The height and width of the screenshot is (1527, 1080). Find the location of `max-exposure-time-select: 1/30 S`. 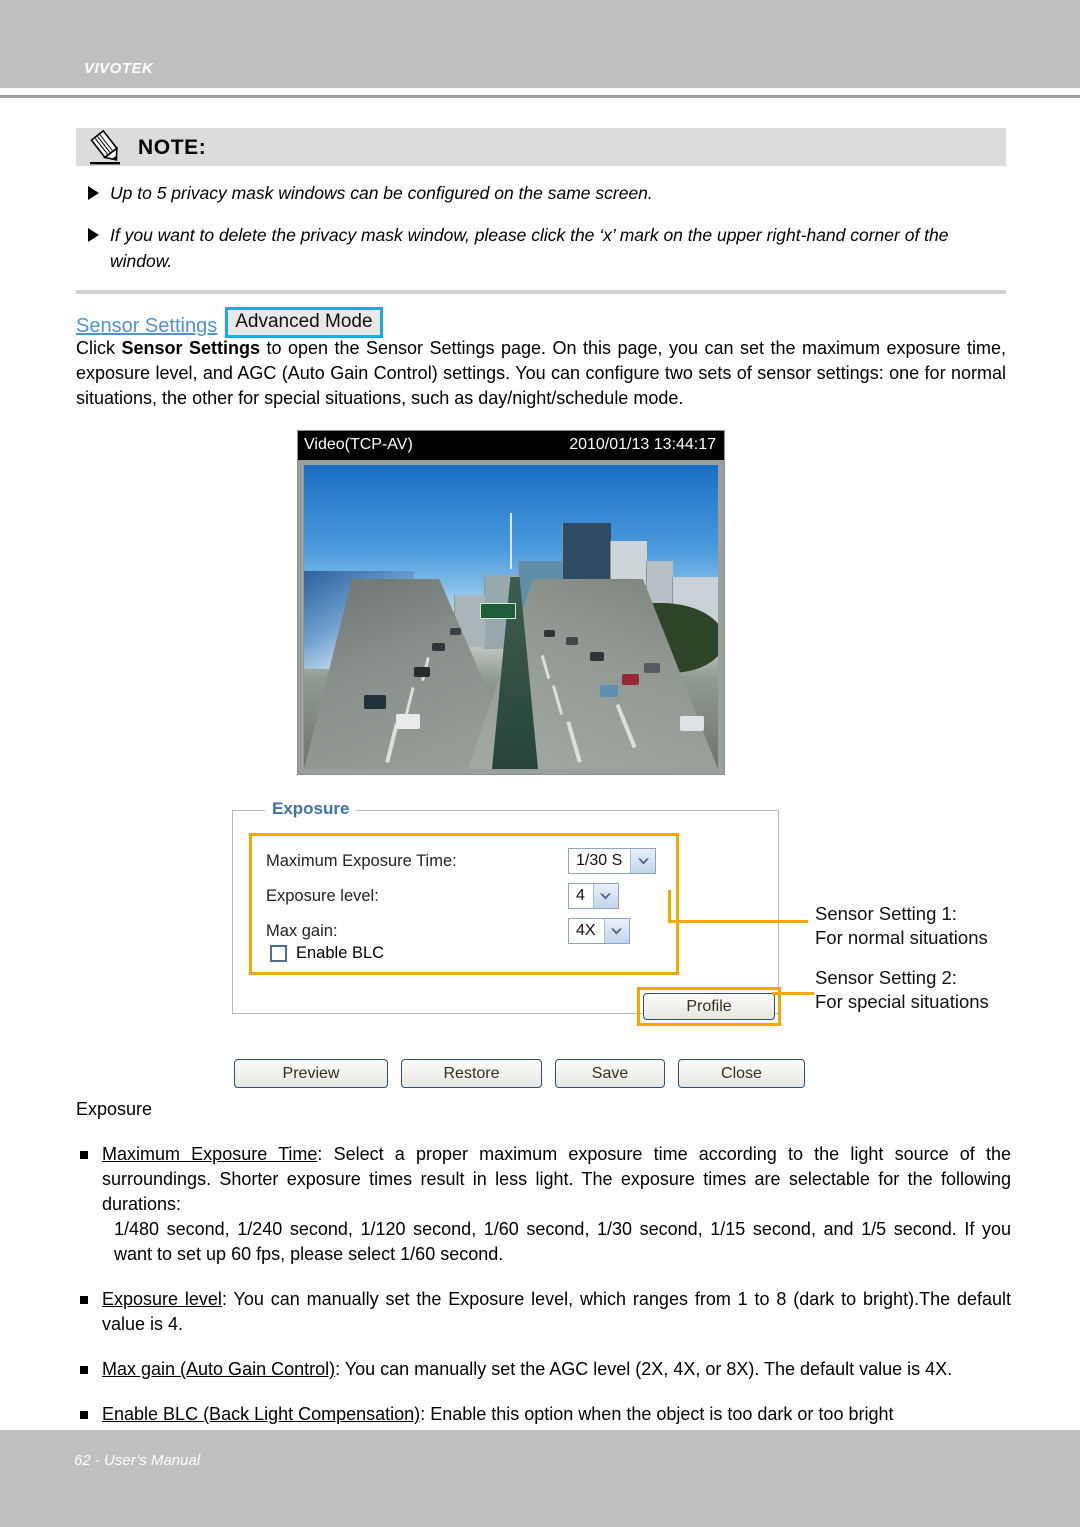

max-exposure-time-select: 1/30 S is located at coordinates (612, 861).